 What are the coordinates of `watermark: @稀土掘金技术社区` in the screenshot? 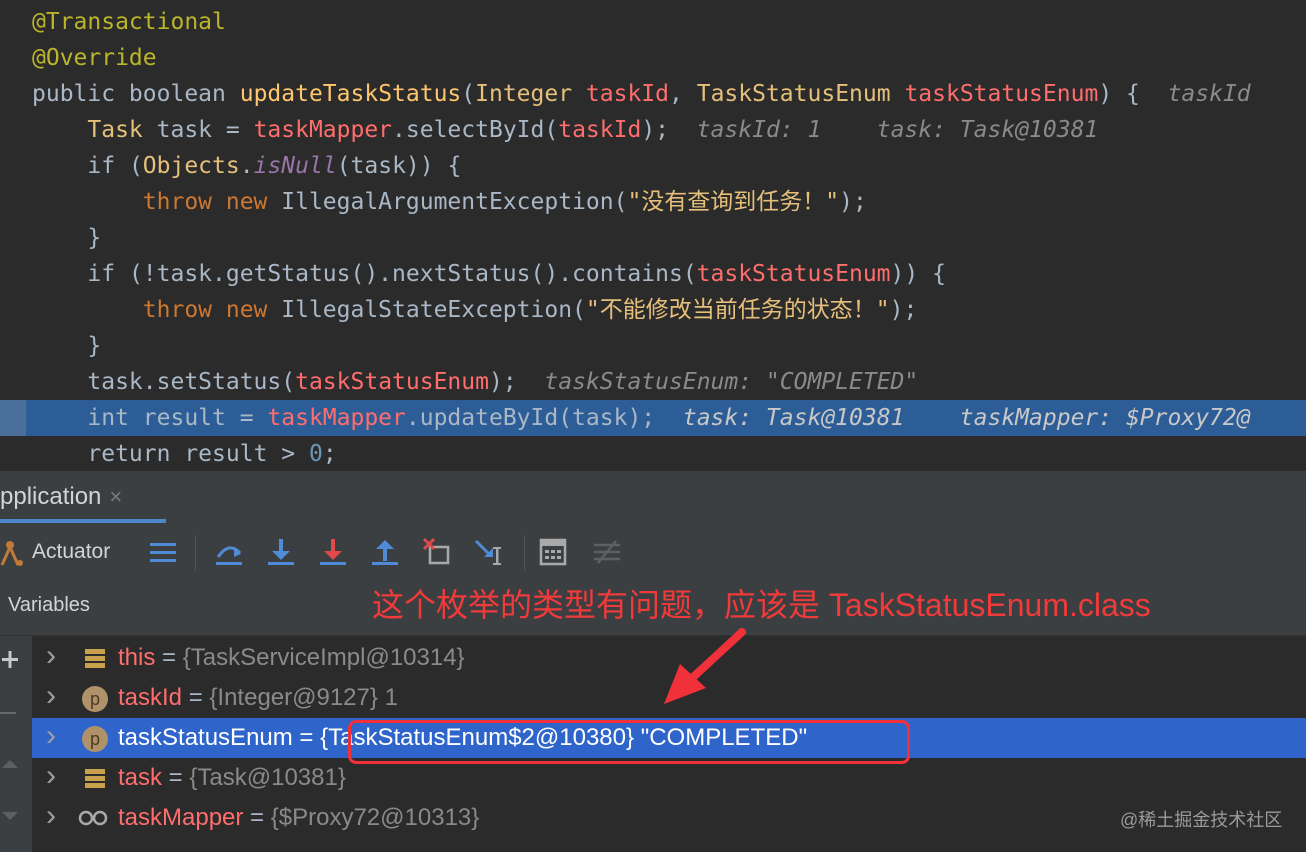 It's located at (1201, 820).